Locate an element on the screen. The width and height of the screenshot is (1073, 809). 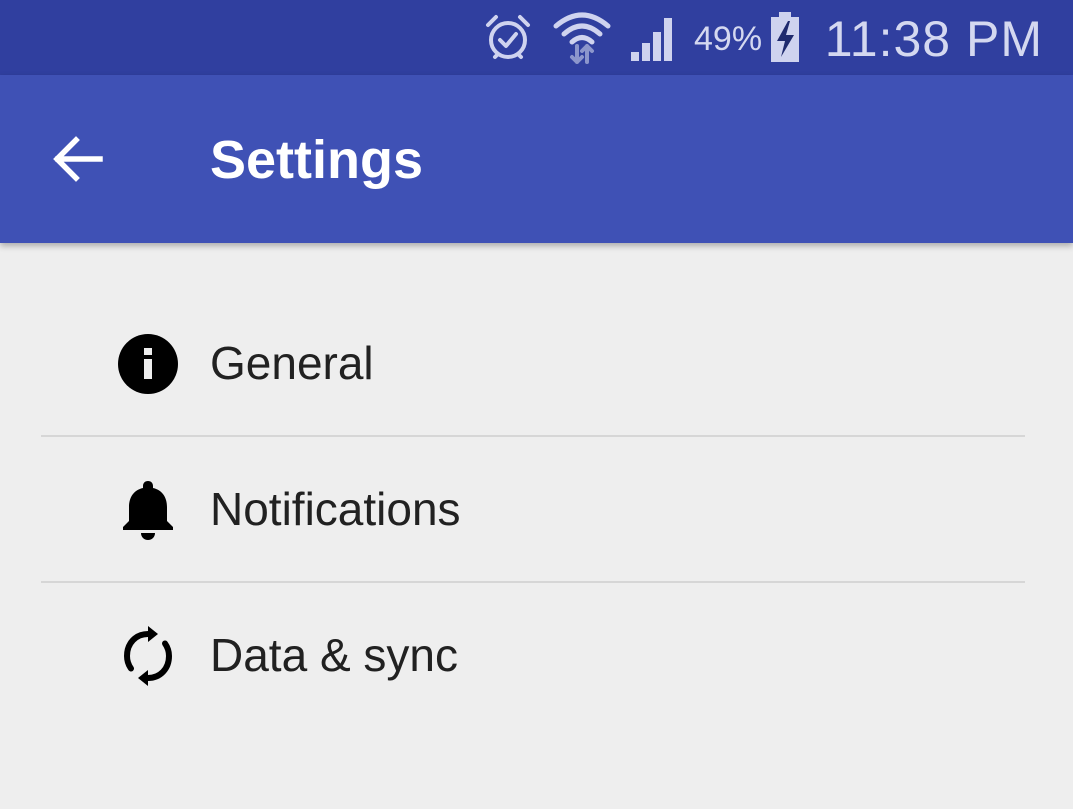
wifi-icon is located at coordinates (582, 37).